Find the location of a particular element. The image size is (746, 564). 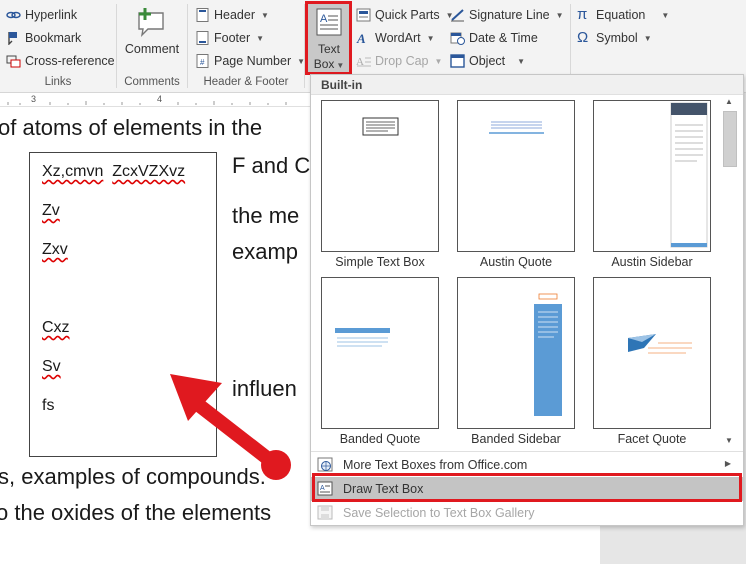

drop-cap-label: Drop Cap is located at coordinates (402, 61).